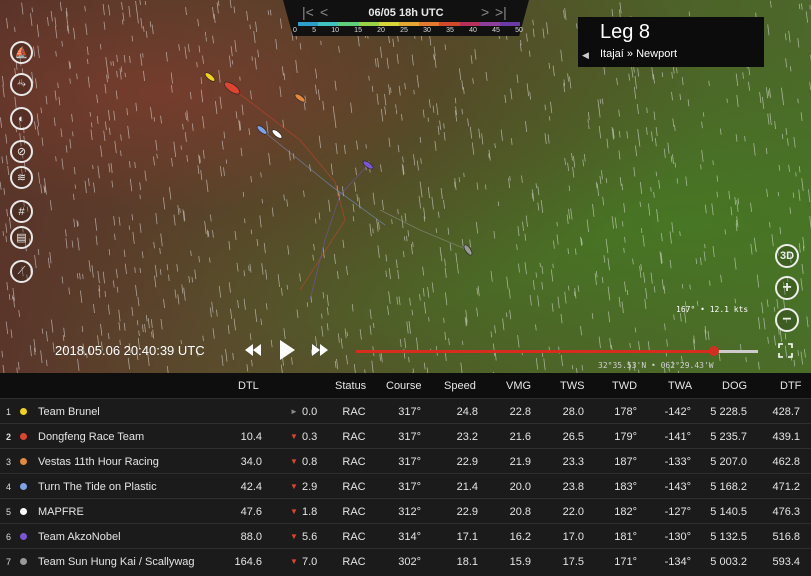  Describe the element at coordinates (728, 437) in the screenshot. I see `cell-dog: 5 235.7` at that location.